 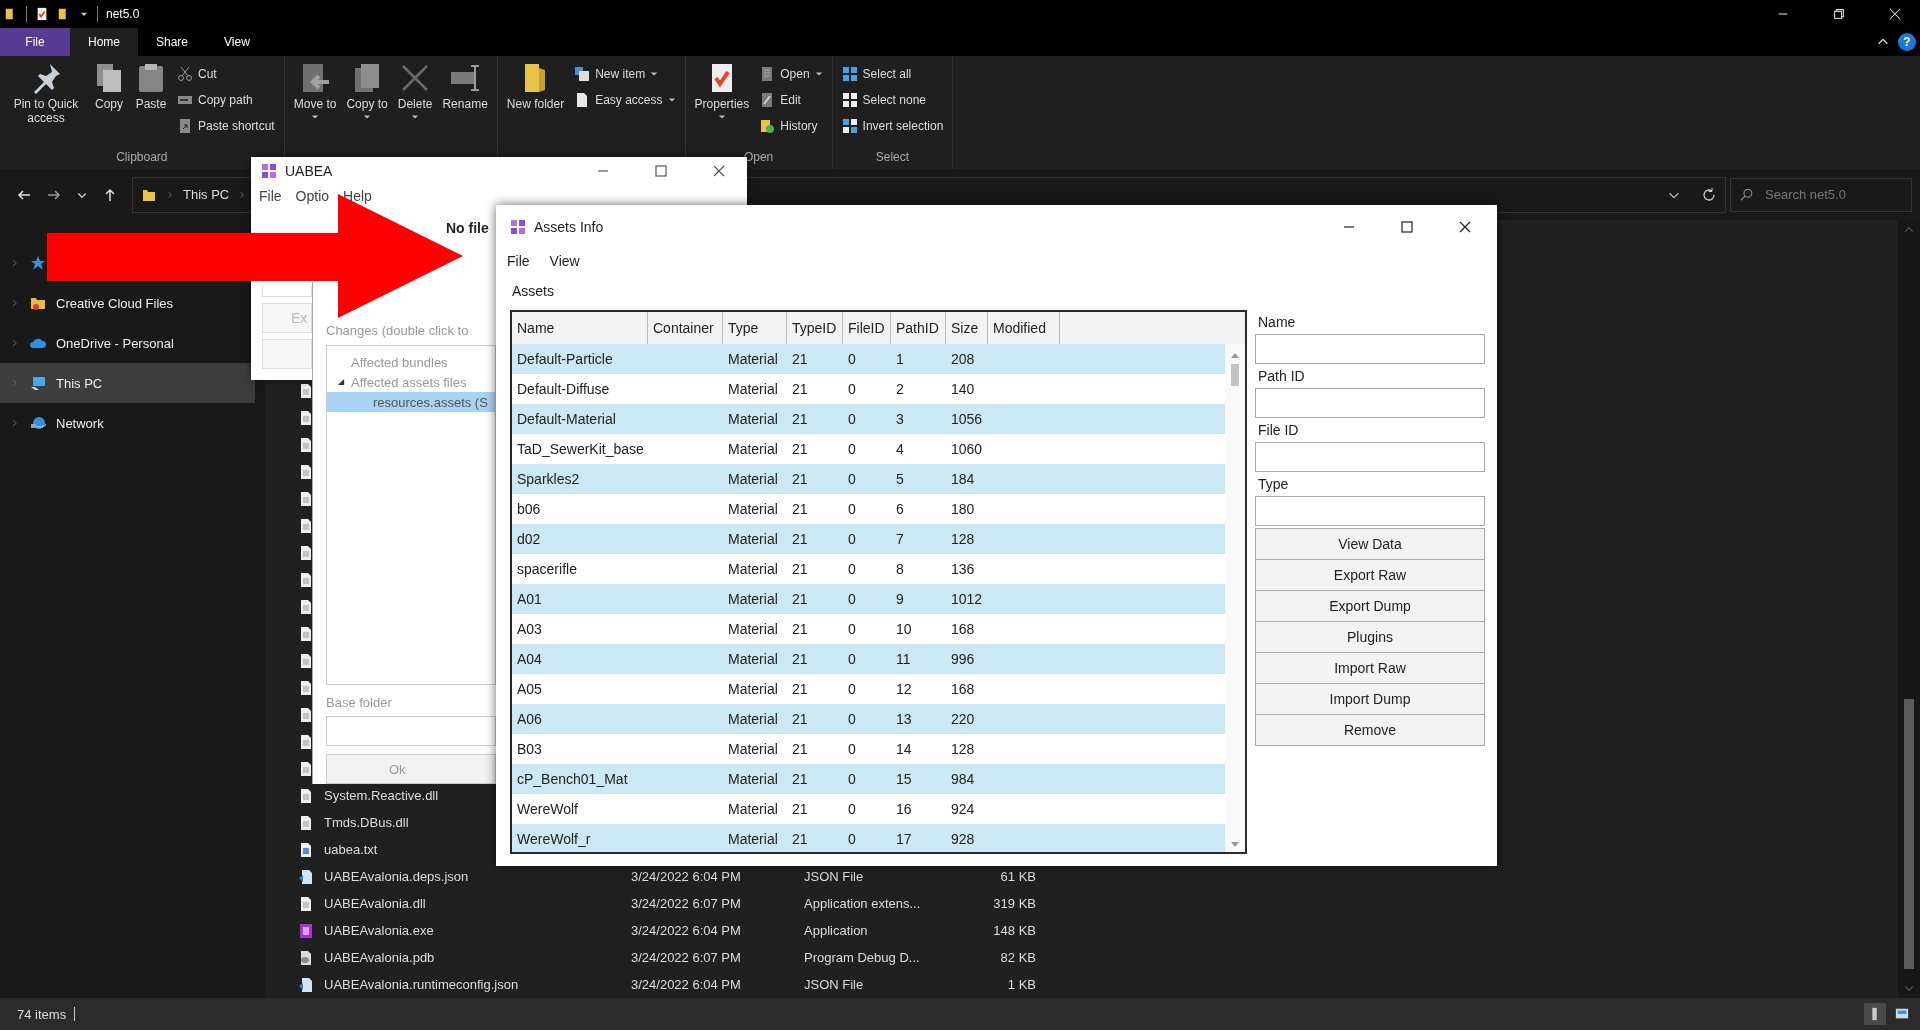 What do you see at coordinates (127, 423) in the screenshot?
I see `nav-item: Network` at bounding box center [127, 423].